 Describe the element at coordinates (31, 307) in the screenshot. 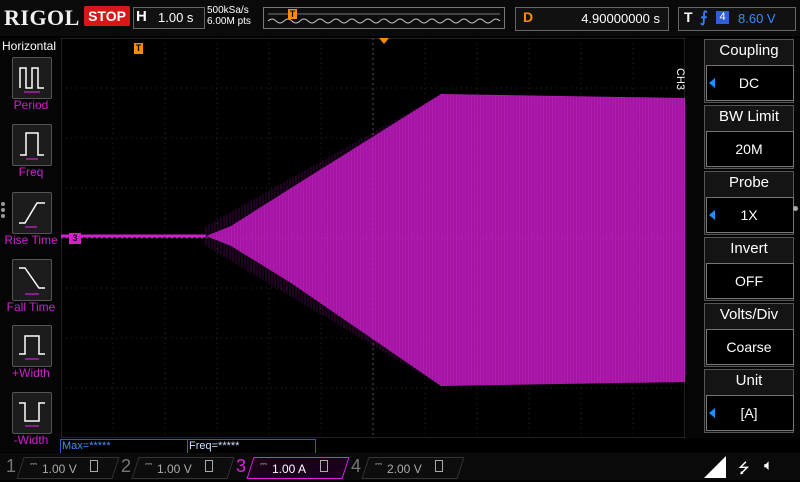

I see `fall-time-label: Fall Time` at that location.